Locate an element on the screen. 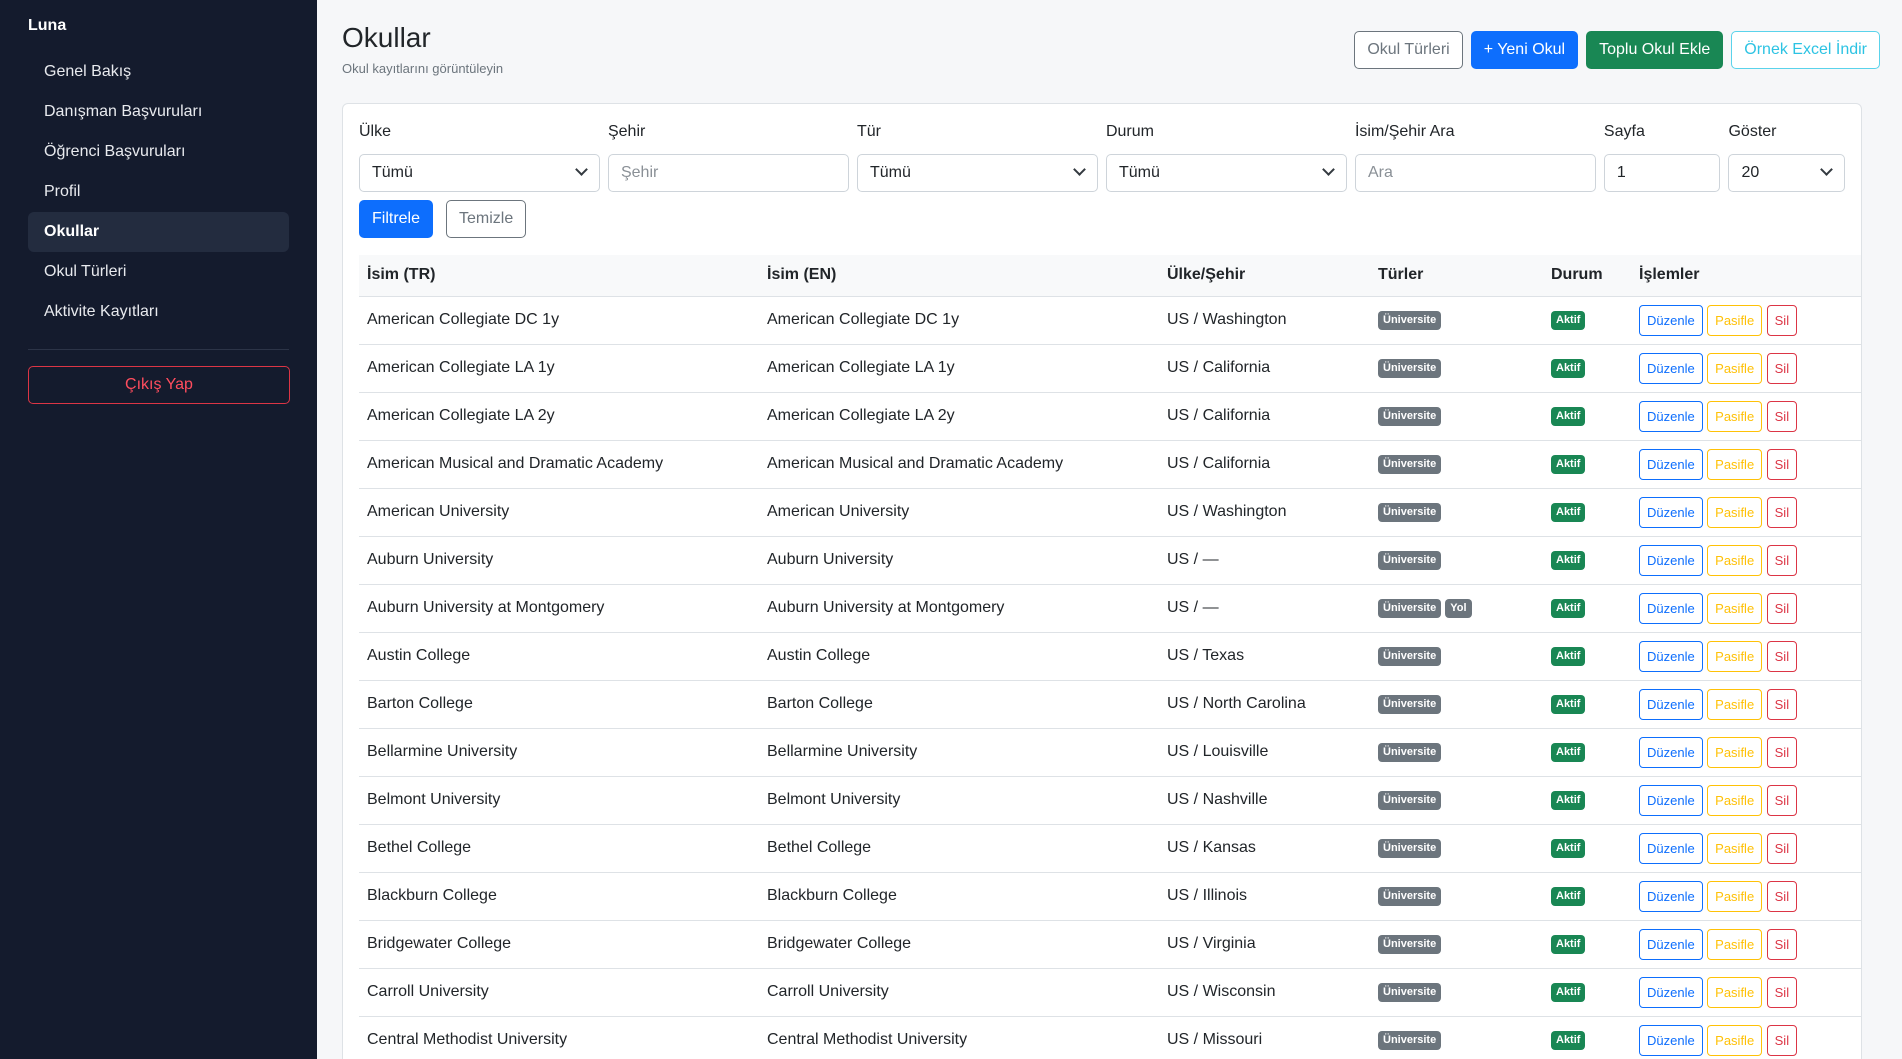 This screenshot has height=1059, width=1902. status-select: Tümü is located at coordinates (1226, 173).